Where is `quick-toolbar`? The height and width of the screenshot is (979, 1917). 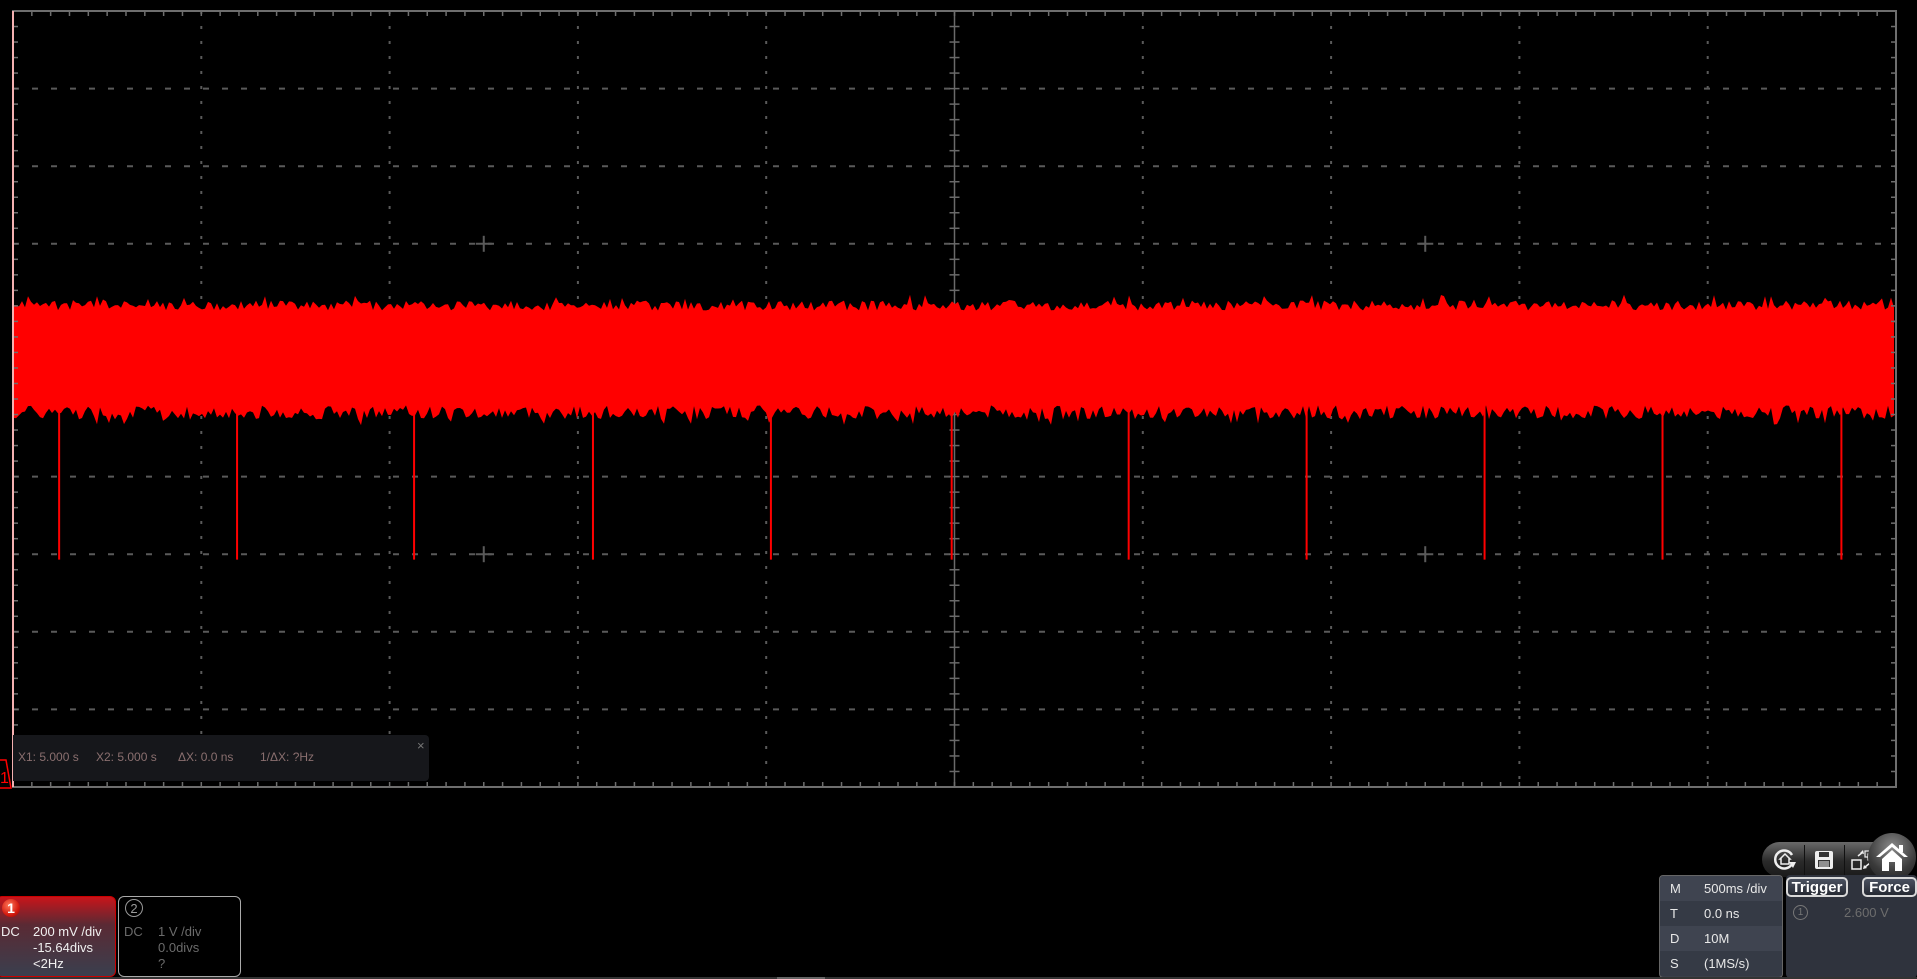
quick-toolbar is located at coordinates (1822, 859).